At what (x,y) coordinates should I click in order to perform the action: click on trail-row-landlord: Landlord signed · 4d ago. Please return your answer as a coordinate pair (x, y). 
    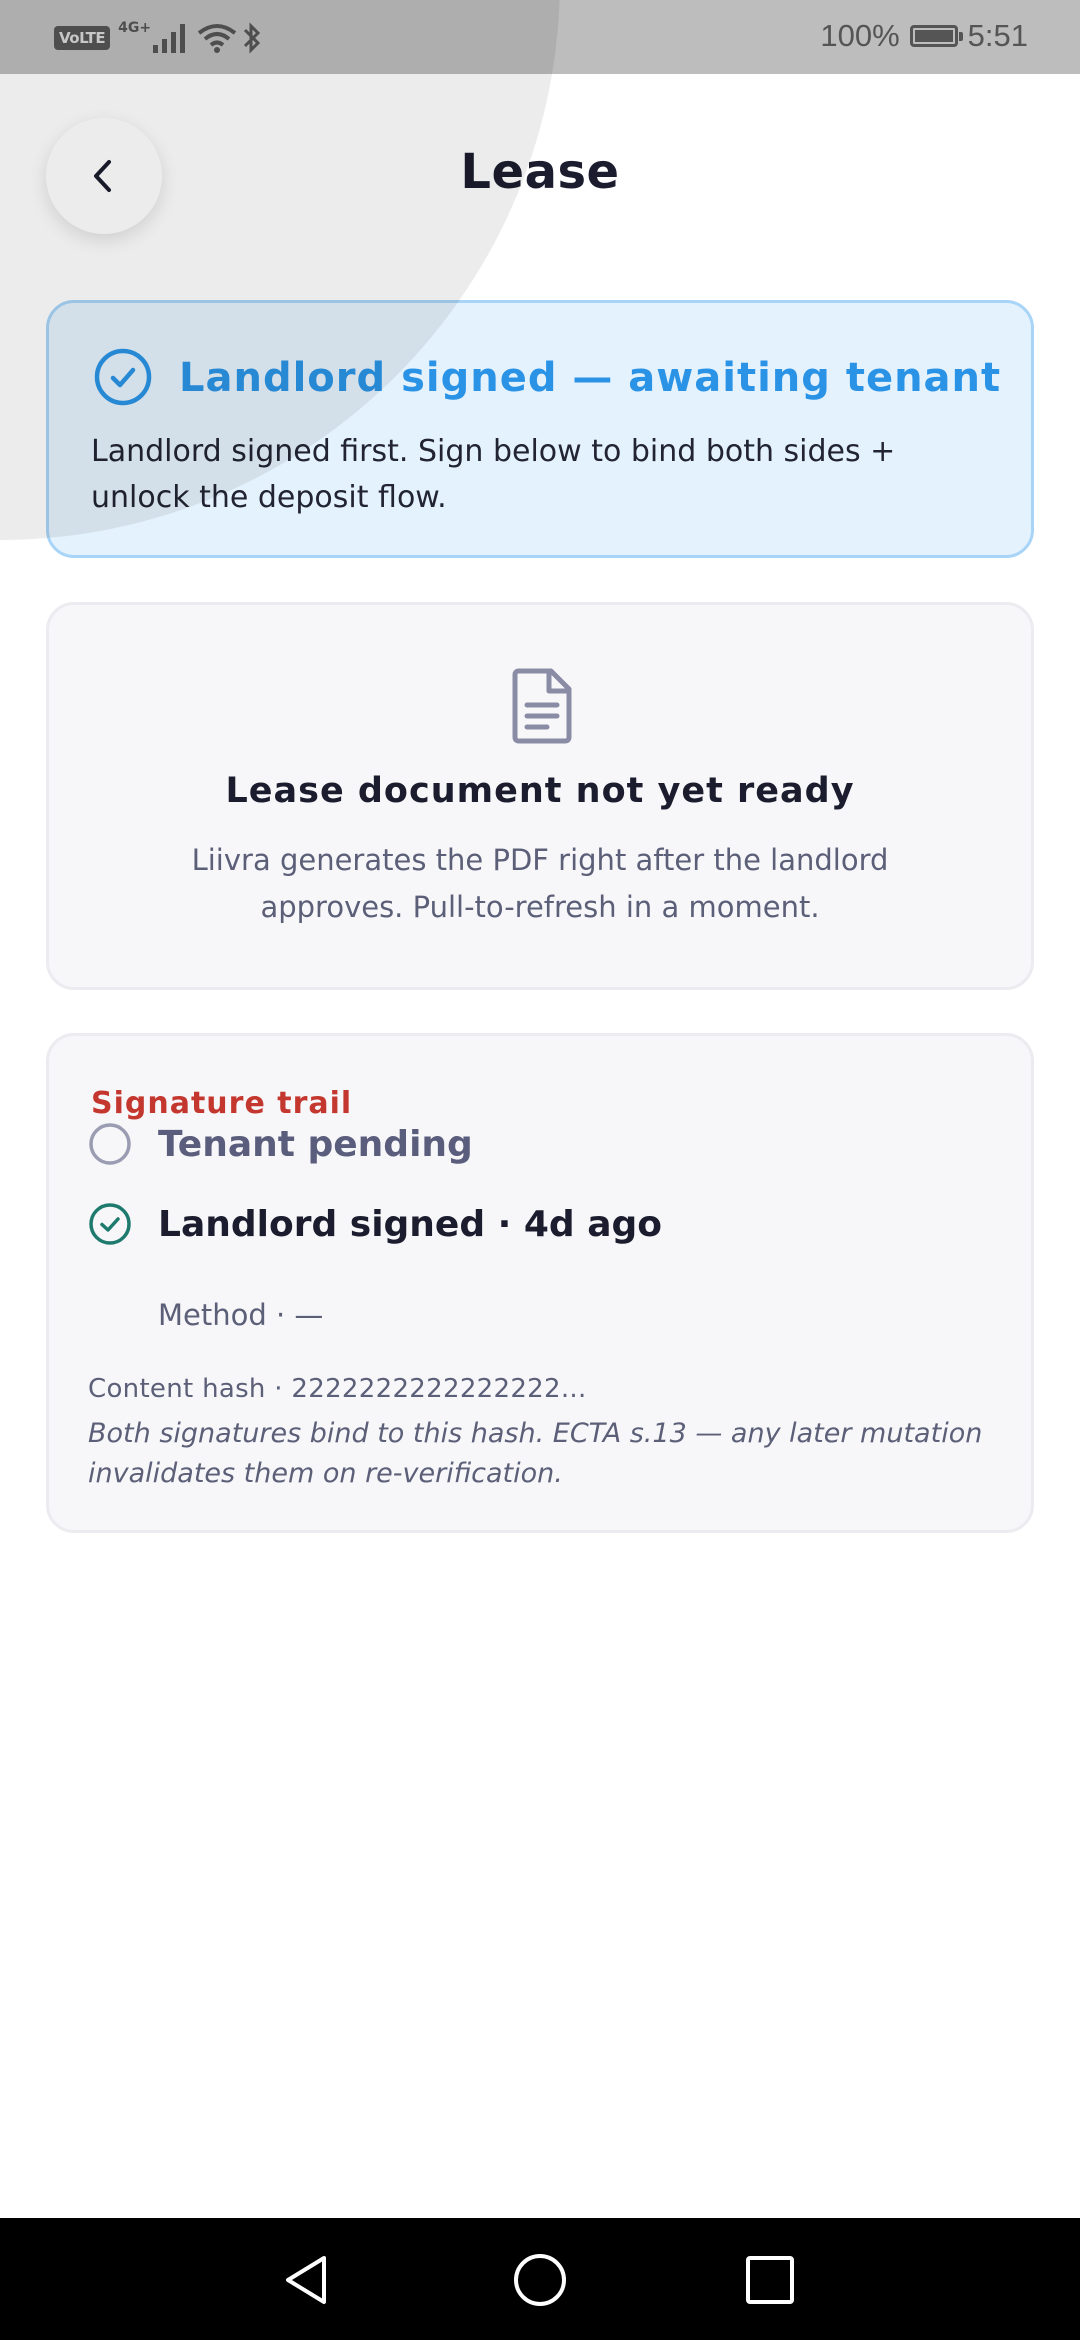
    Looking at the image, I should click on (538, 1230).